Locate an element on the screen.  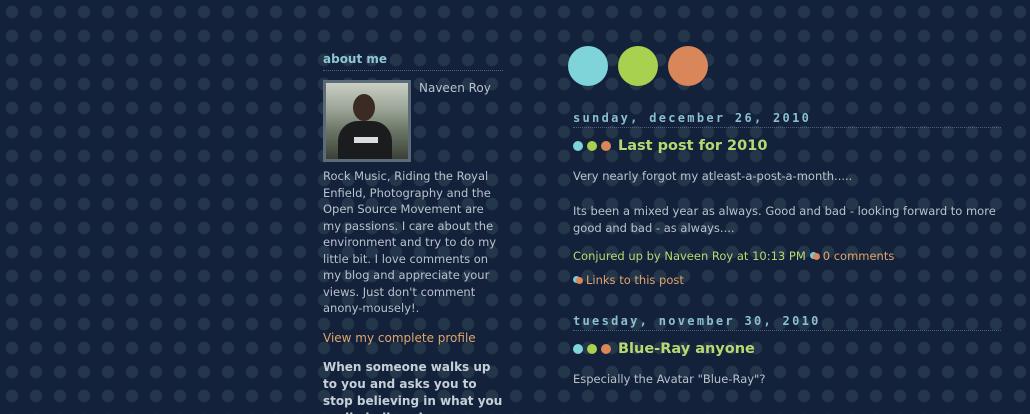
date-header: tuesday, november 30, 2010 is located at coordinates (787, 322).